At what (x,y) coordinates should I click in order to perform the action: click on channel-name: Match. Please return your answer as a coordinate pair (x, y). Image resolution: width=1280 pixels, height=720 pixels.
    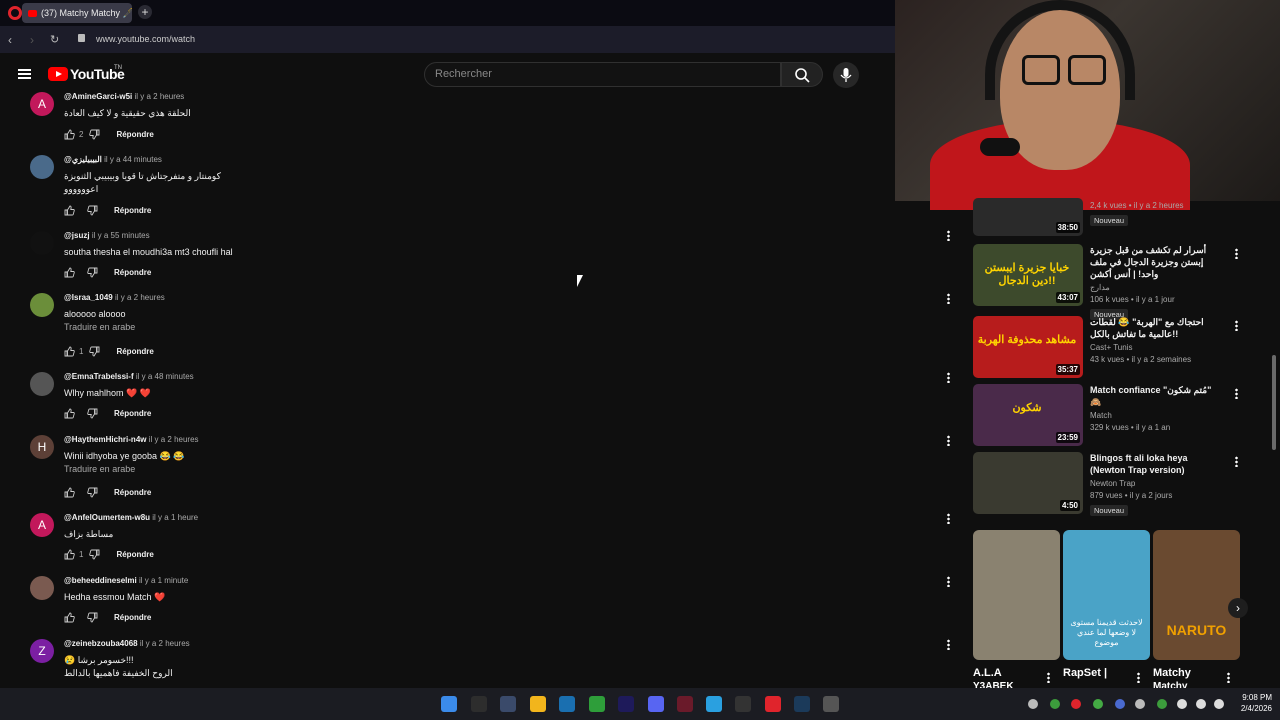
    Looking at the image, I should click on (1155, 415).